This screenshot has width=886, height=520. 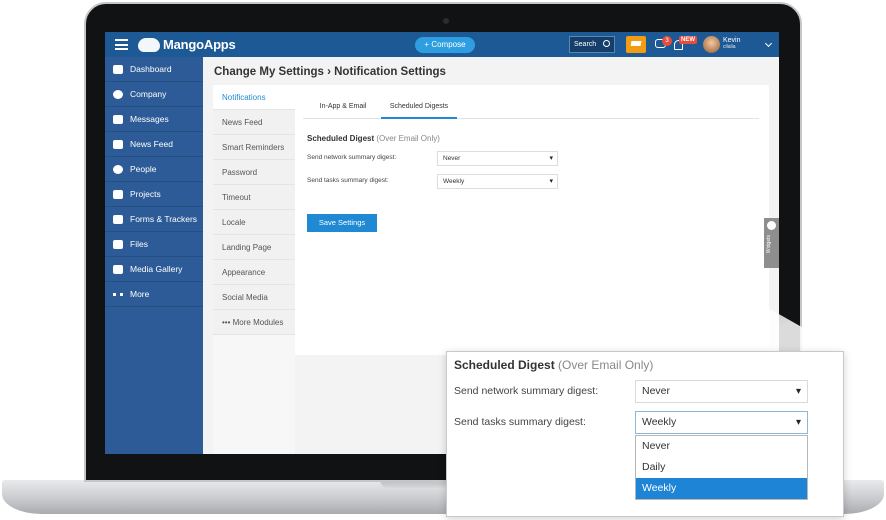 I want to click on sidebar-item-label: People, so click(x=143, y=169).